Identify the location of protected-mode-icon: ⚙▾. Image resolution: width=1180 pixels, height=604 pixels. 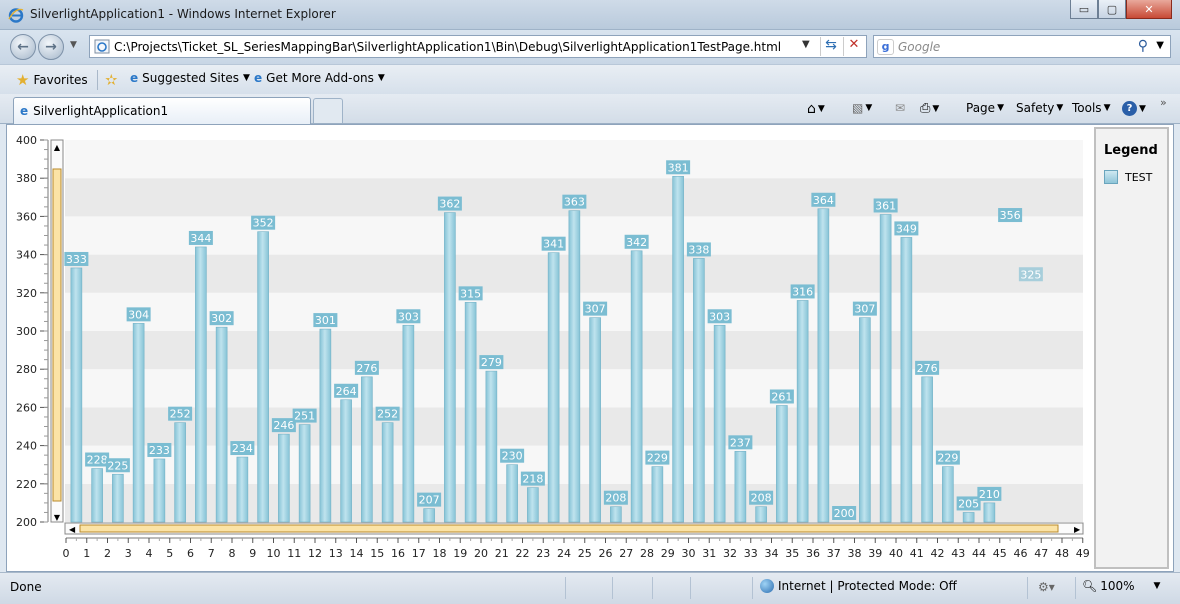
(1046, 587).